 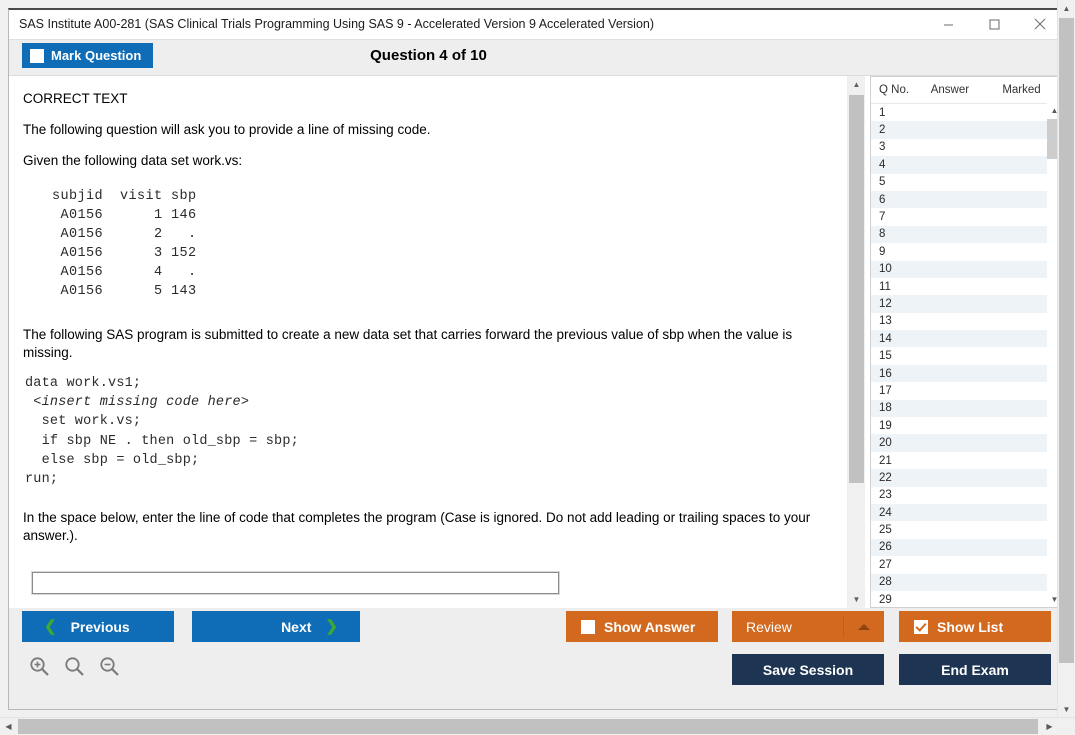 What do you see at coordinates (1021, 90) in the screenshot?
I see `column-header-marked: Marked` at bounding box center [1021, 90].